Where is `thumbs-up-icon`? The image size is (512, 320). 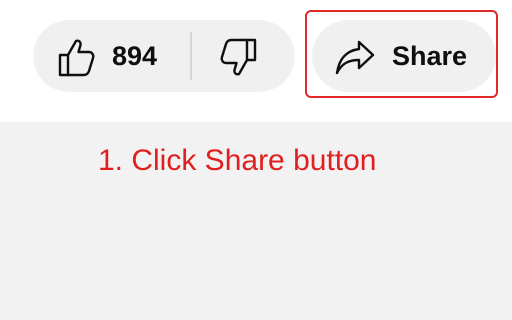
thumbs-up-icon is located at coordinates (76, 57).